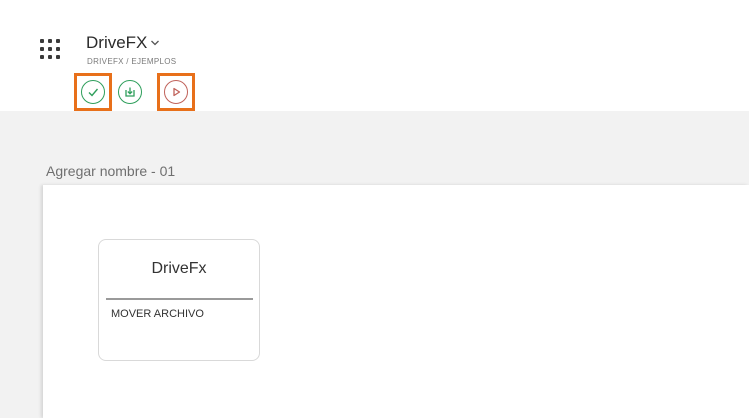 This screenshot has width=749, height=418. Describe the element at coordinates (117, 42) in the screenshot. I see `app-title: DriveFX` at that location.